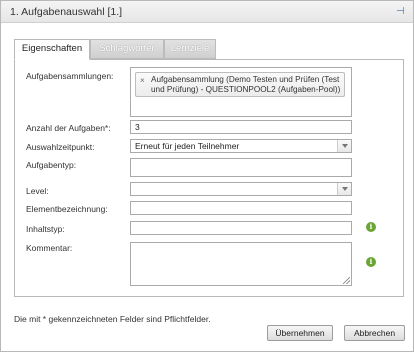 Image resolution: width=414 pixels, height=352 pixels. I want to click on count-label: Anzahl der Aufgaben*:, so click(68, 128).